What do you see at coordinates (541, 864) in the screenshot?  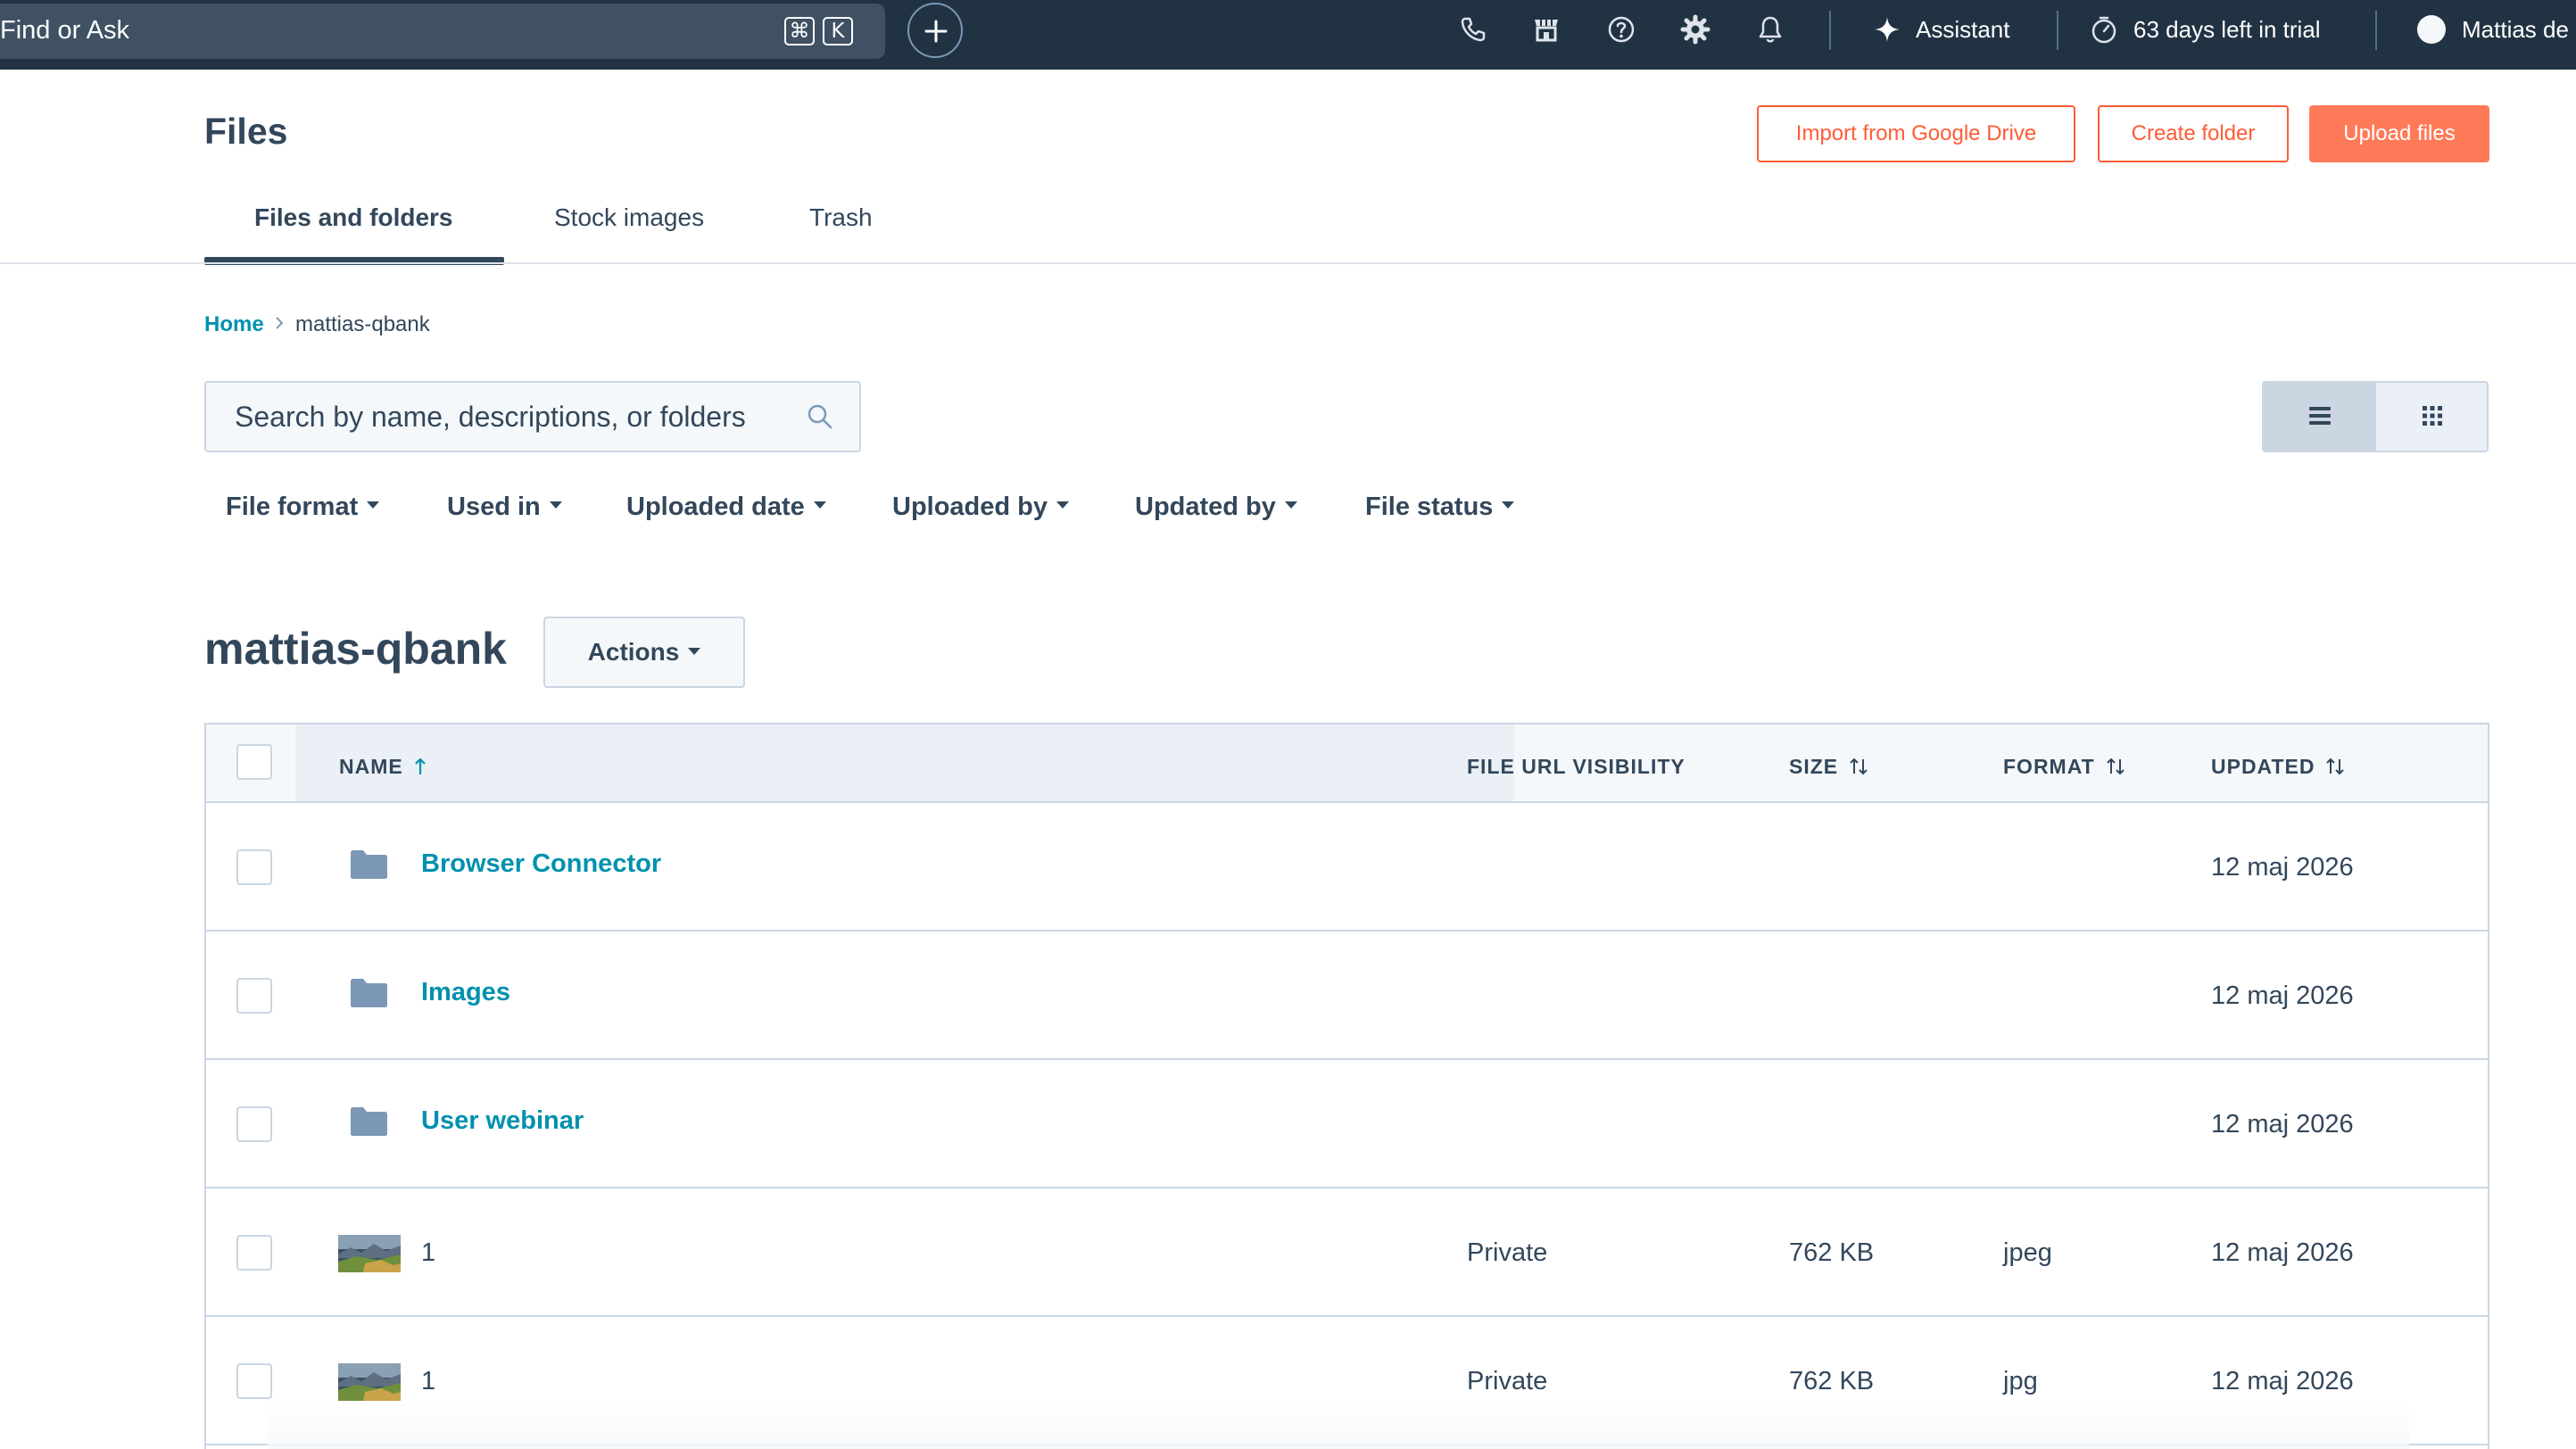 I see `folder-name-link: Browser Connector` at bounding box center [541, 864].